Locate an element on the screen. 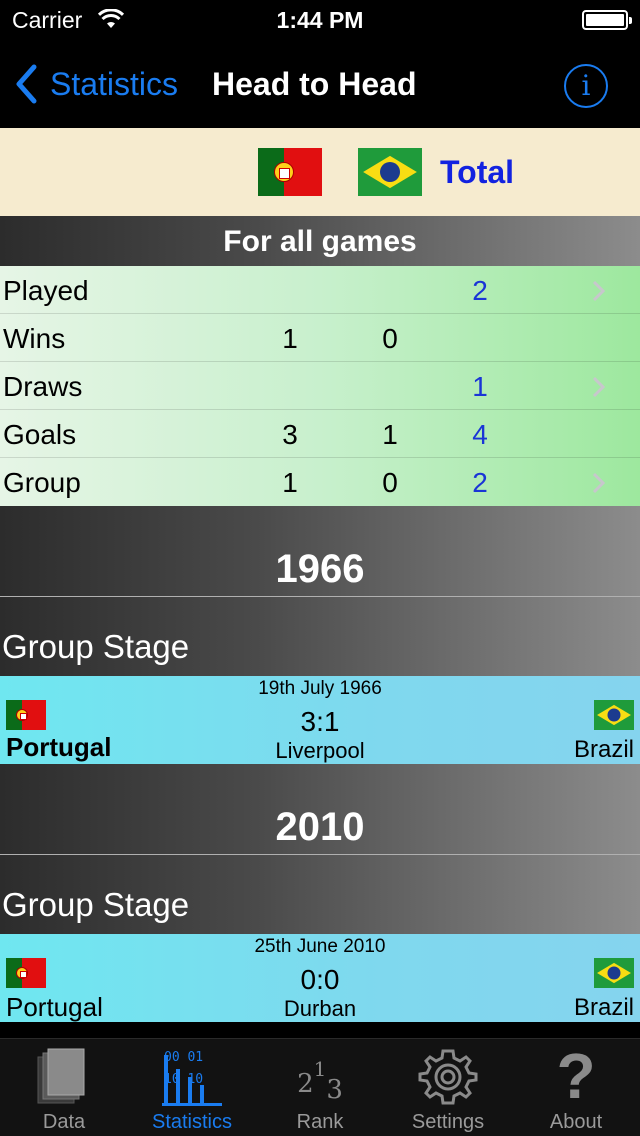  year-label: 1966 is located at coordinates (320, 569).